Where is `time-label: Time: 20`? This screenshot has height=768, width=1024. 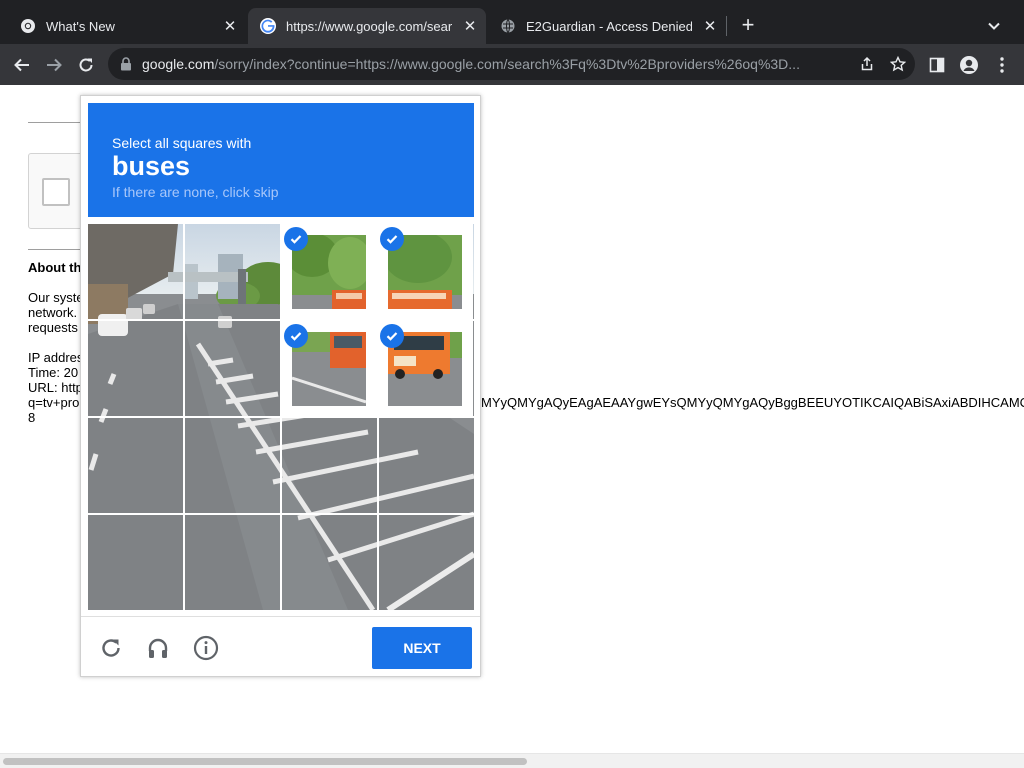
time-label: Time: 20 is located at coordinates (53, 372).